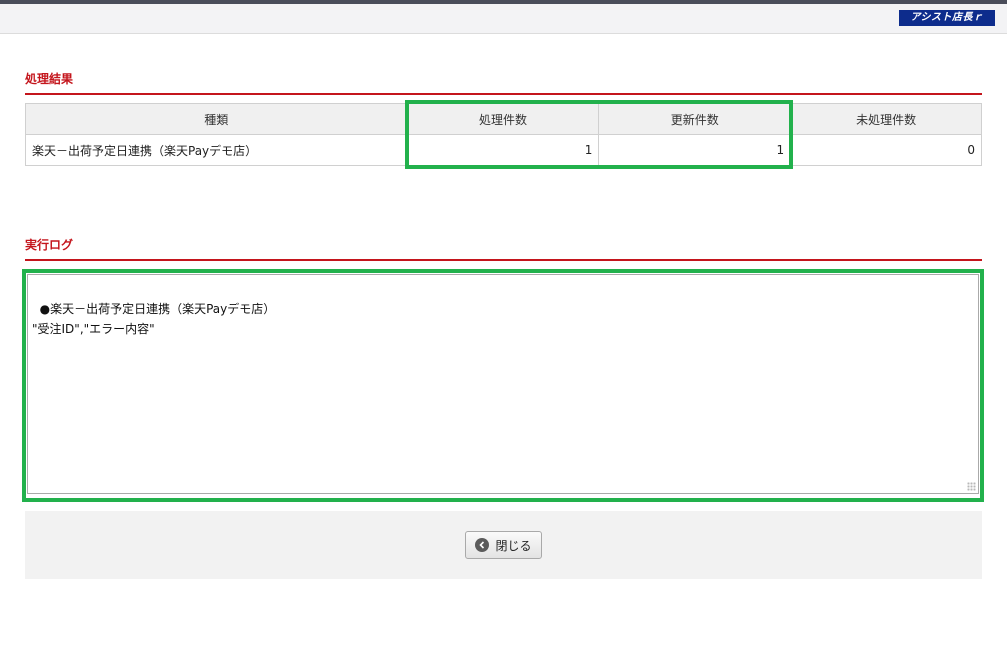 The image size is (1007, 659). I want to click on table-row: 楽天－出荷予定日連携（楽天Payデモ店） 1 1 0, so click(503, 150).